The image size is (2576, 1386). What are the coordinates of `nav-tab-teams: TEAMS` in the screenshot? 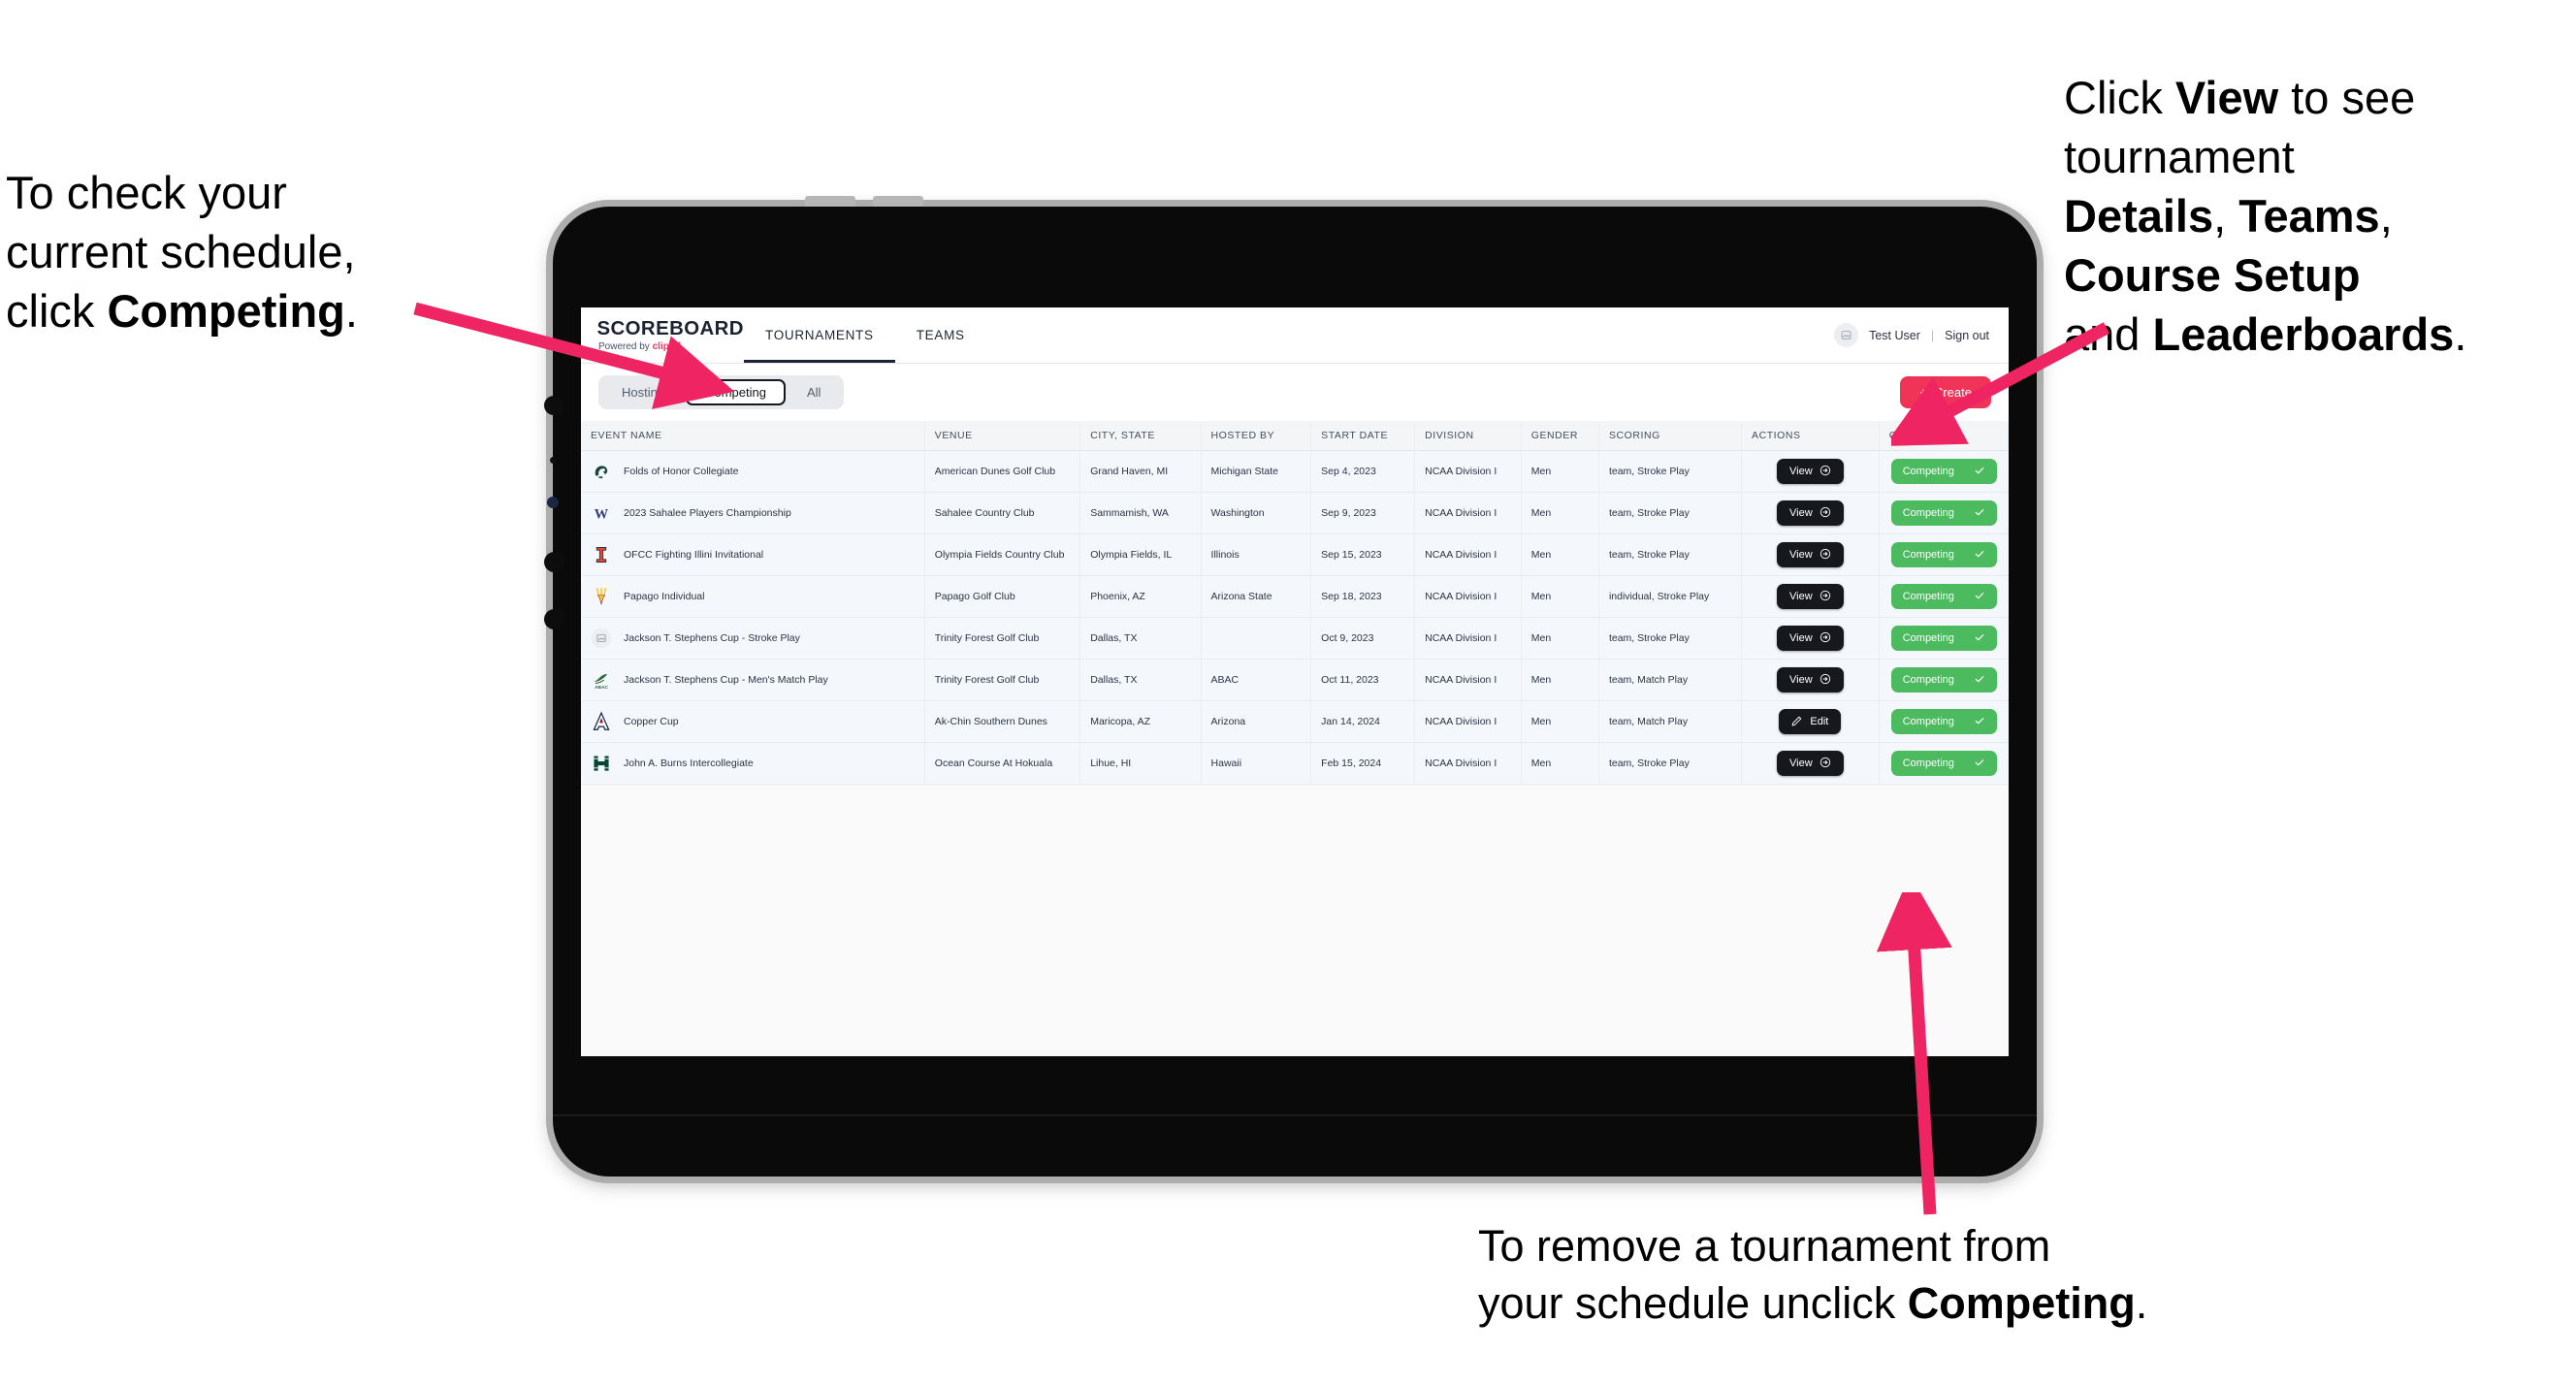 It's located at (940, 335).